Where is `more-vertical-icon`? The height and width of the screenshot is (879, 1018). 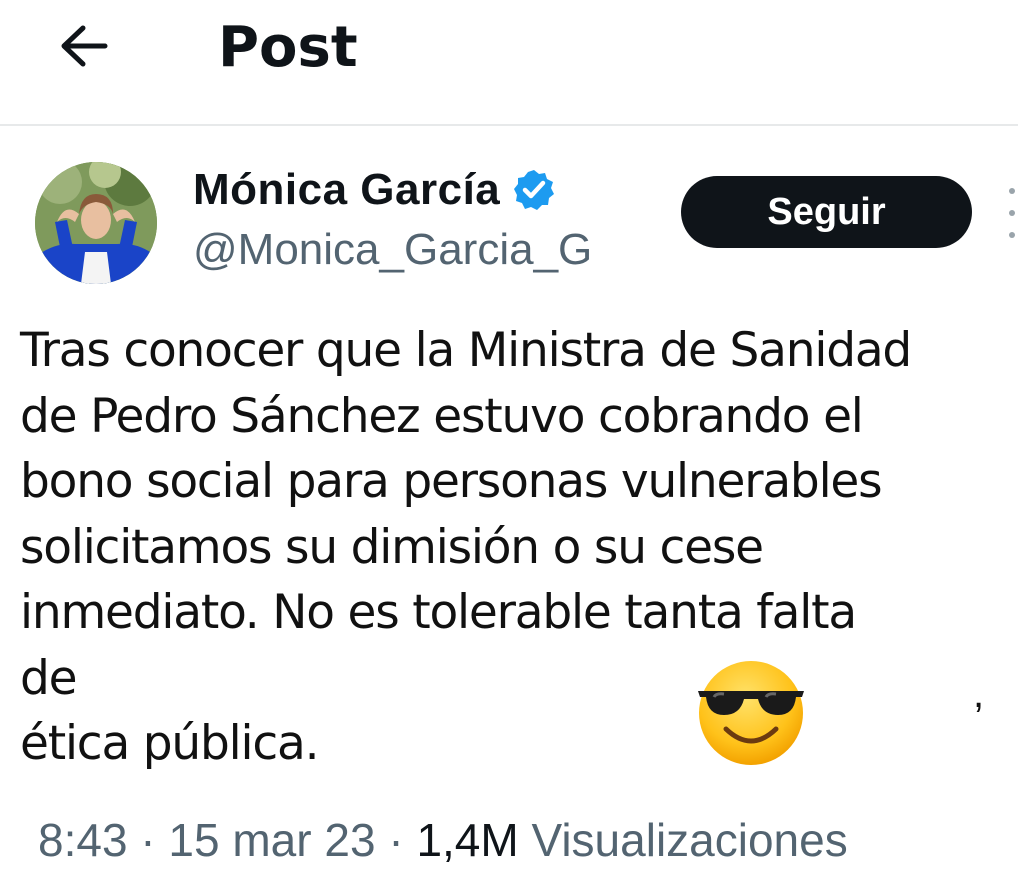 more-vertical-icon is located at coordinates (1012, 213).